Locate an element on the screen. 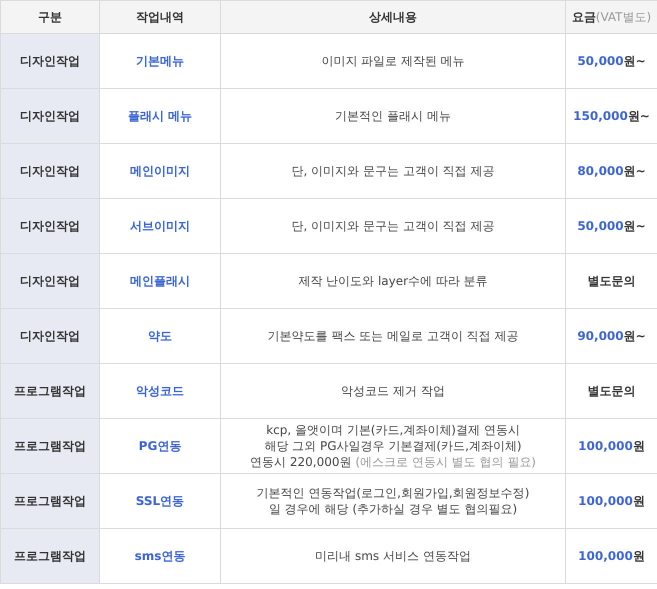 This screenshot has width=657, height=589. task-cell: 기본메뉴 is located at coordinates (160, 61).